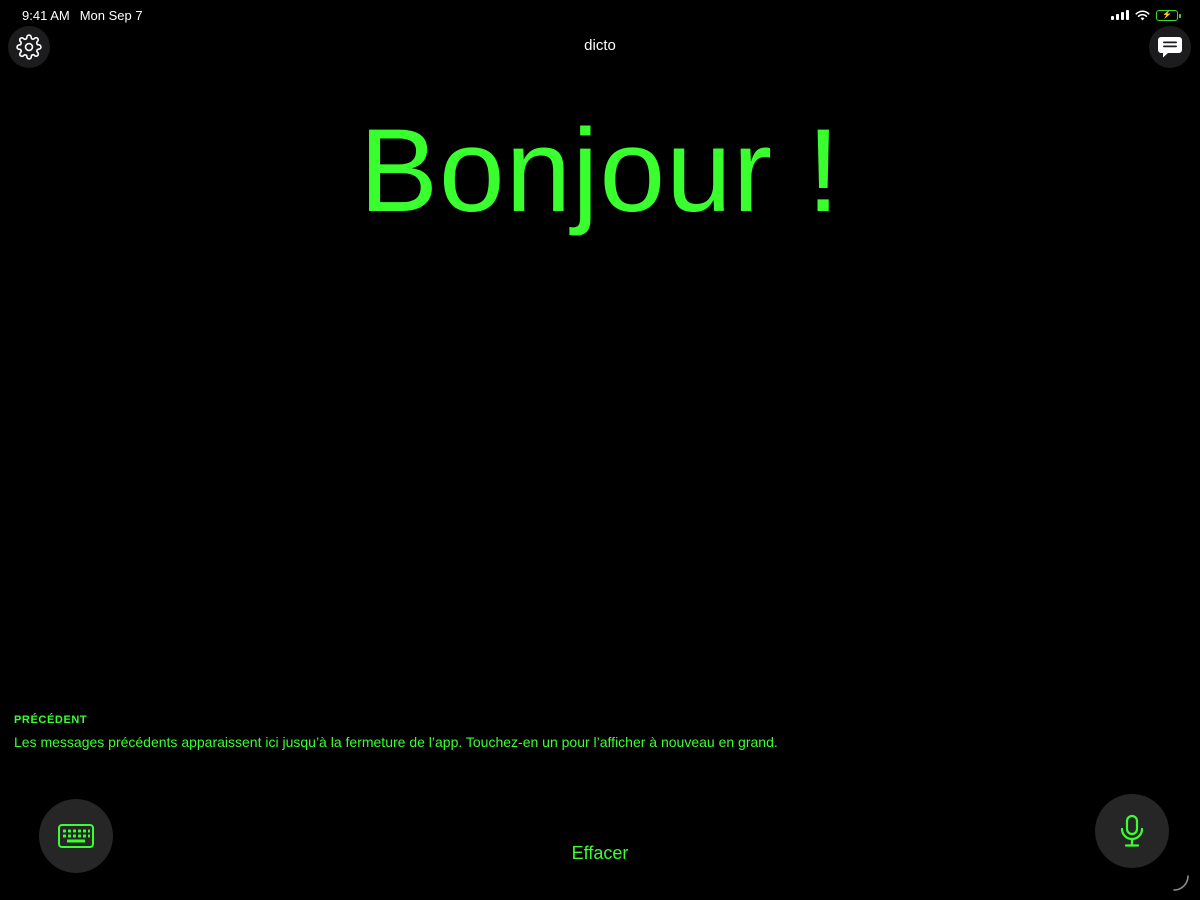 This screenshot has height=900, width=1200. I want to click on messages-button, so click(1170, 47).